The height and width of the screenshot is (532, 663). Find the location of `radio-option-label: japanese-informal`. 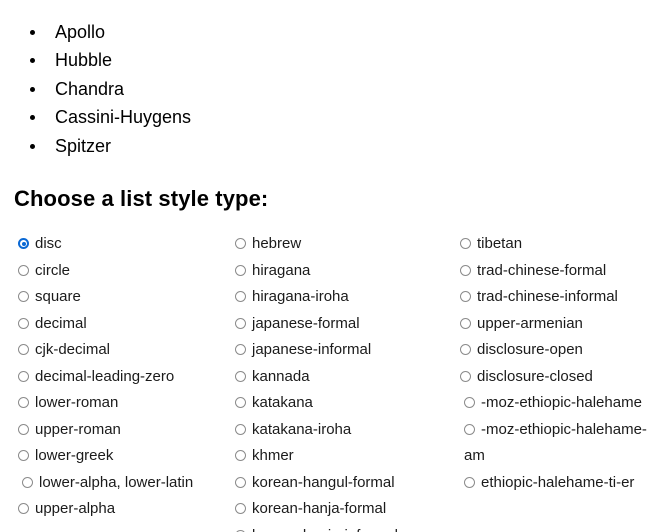

radio-option-label: japanese-informal is located at coordinates (312, 350).